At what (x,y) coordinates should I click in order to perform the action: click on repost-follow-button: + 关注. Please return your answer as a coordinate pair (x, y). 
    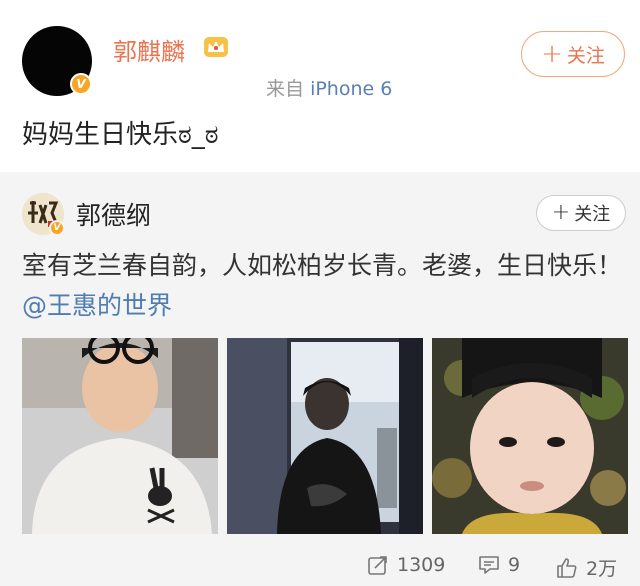
    Looking at the image, I should click on (581, 213).